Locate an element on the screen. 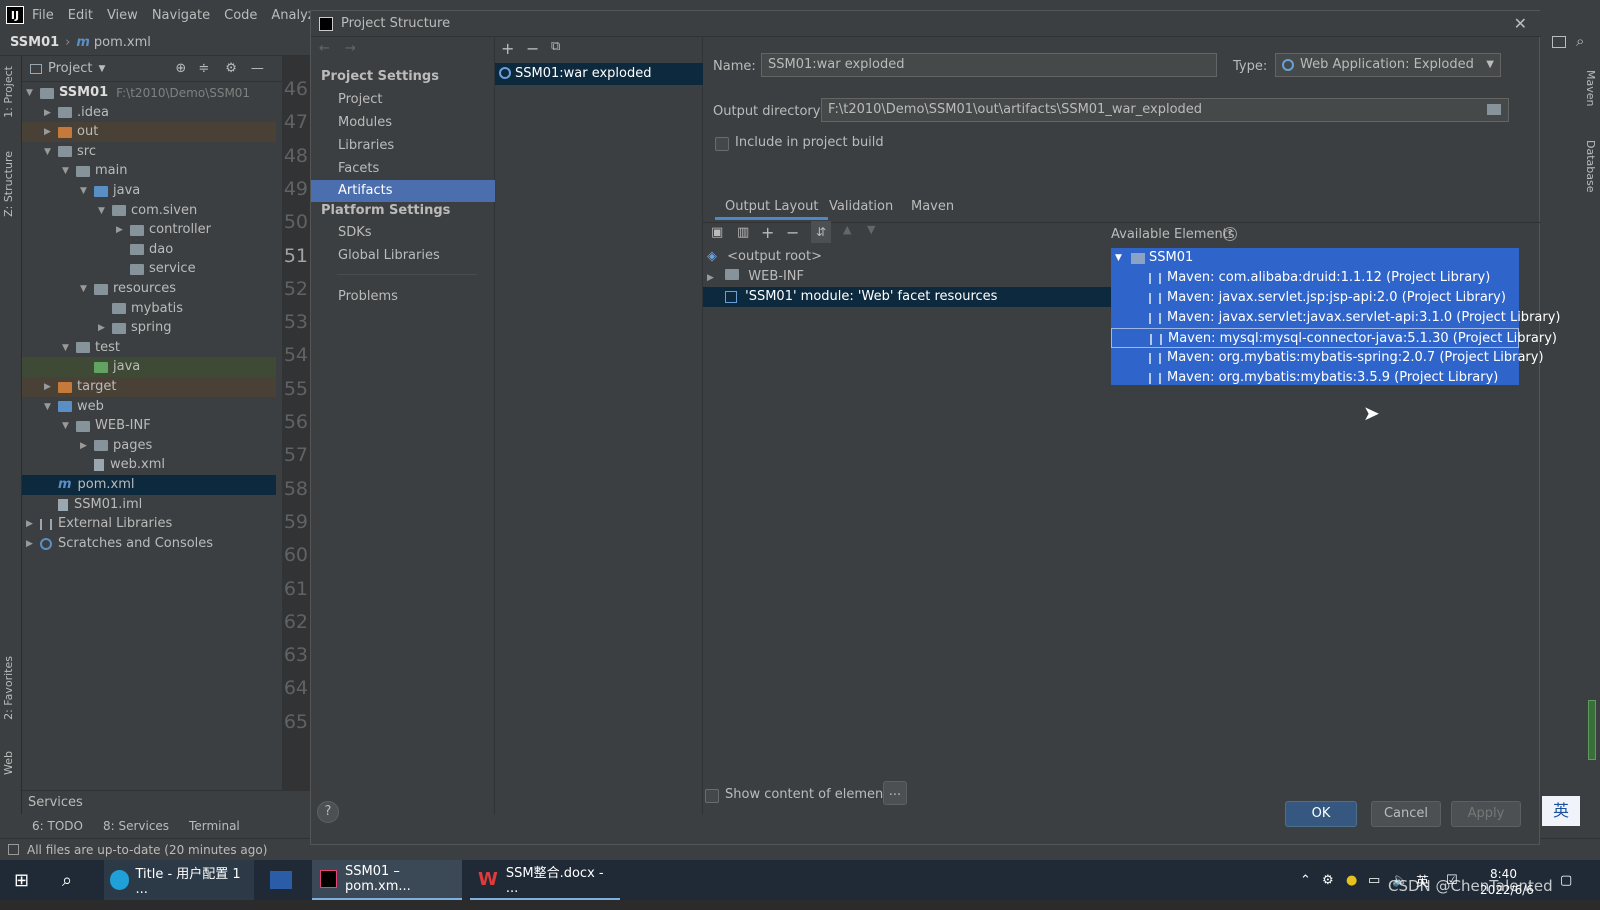  include-build-checkbox is located at coordinates (722, 144).